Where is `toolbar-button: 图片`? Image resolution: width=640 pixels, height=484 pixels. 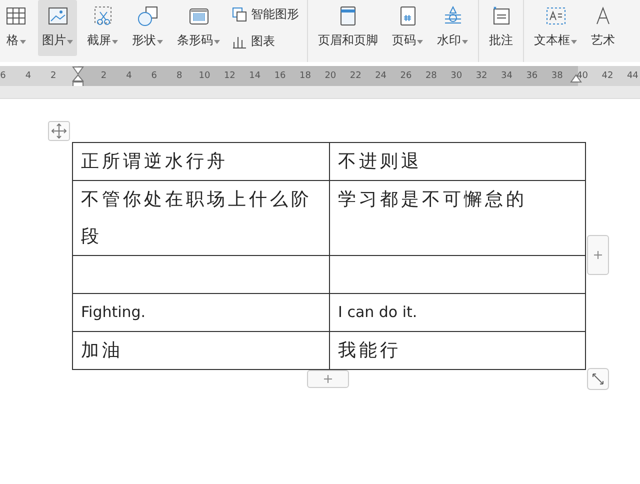 toolbar-button: 图片 is located at coordinates (57, 28).